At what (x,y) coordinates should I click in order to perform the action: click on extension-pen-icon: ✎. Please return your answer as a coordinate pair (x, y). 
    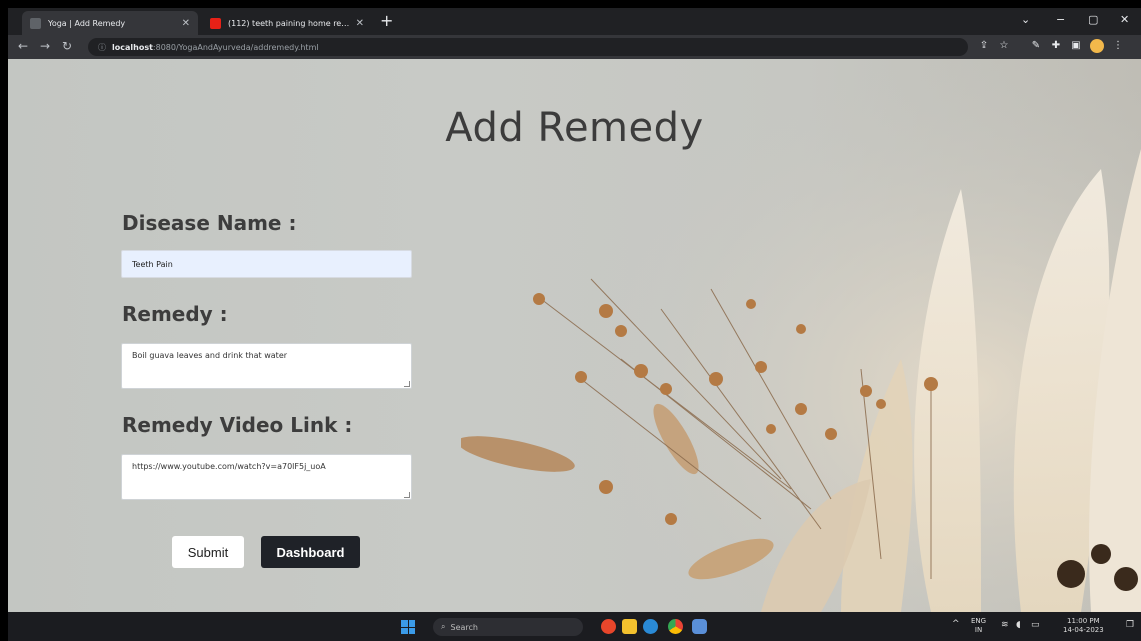
    Looking at the image, I should click on (1036, 46).